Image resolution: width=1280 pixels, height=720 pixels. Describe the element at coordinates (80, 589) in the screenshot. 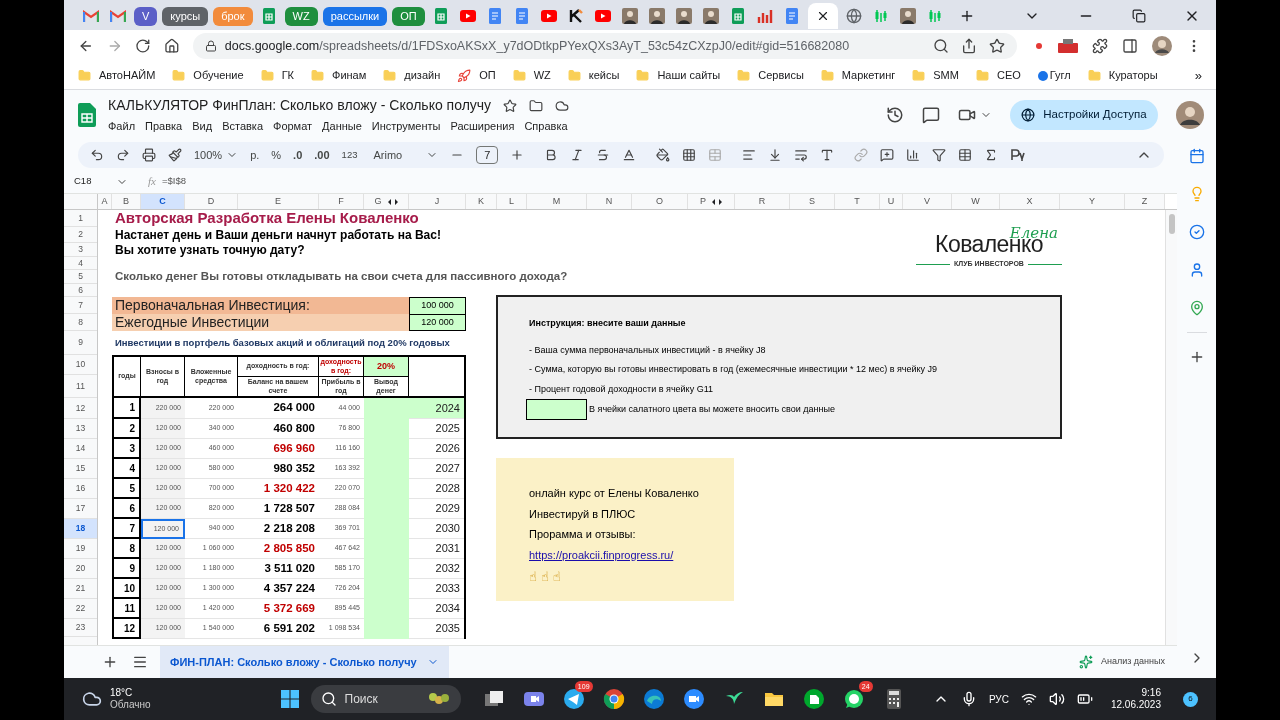

I see `row-header: 21` at that location.